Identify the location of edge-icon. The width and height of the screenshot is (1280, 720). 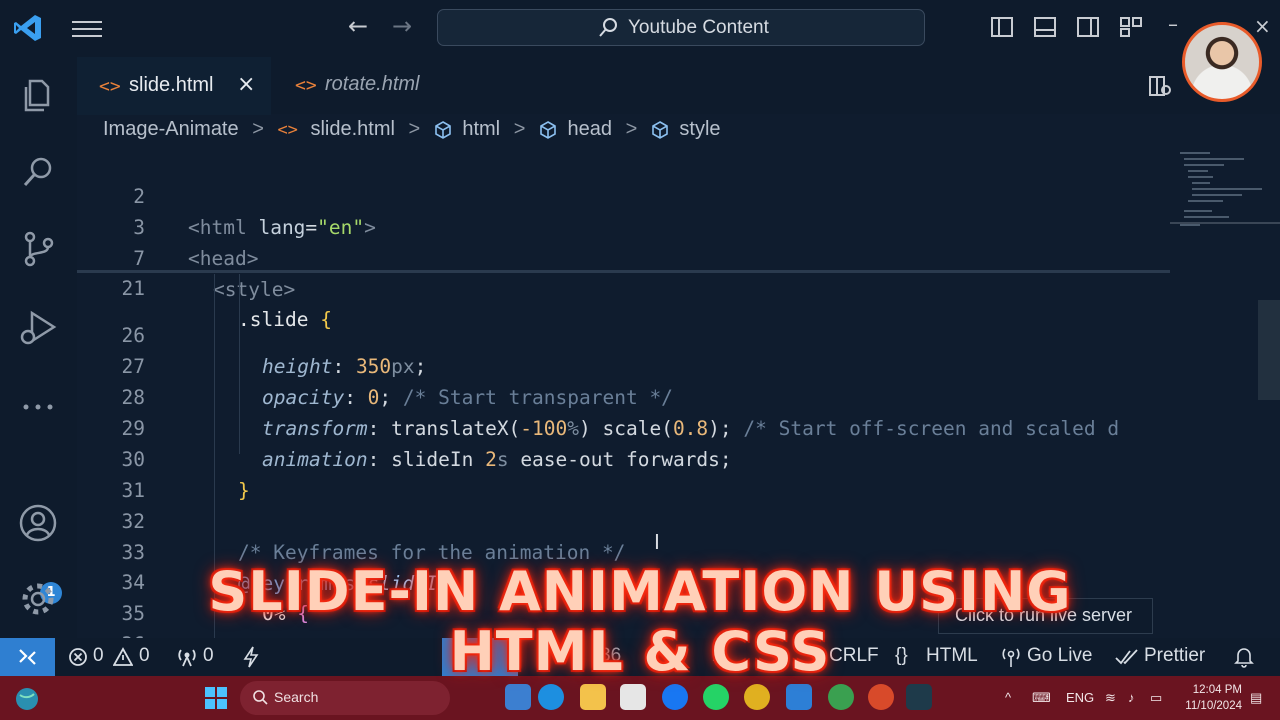
(551, 697).